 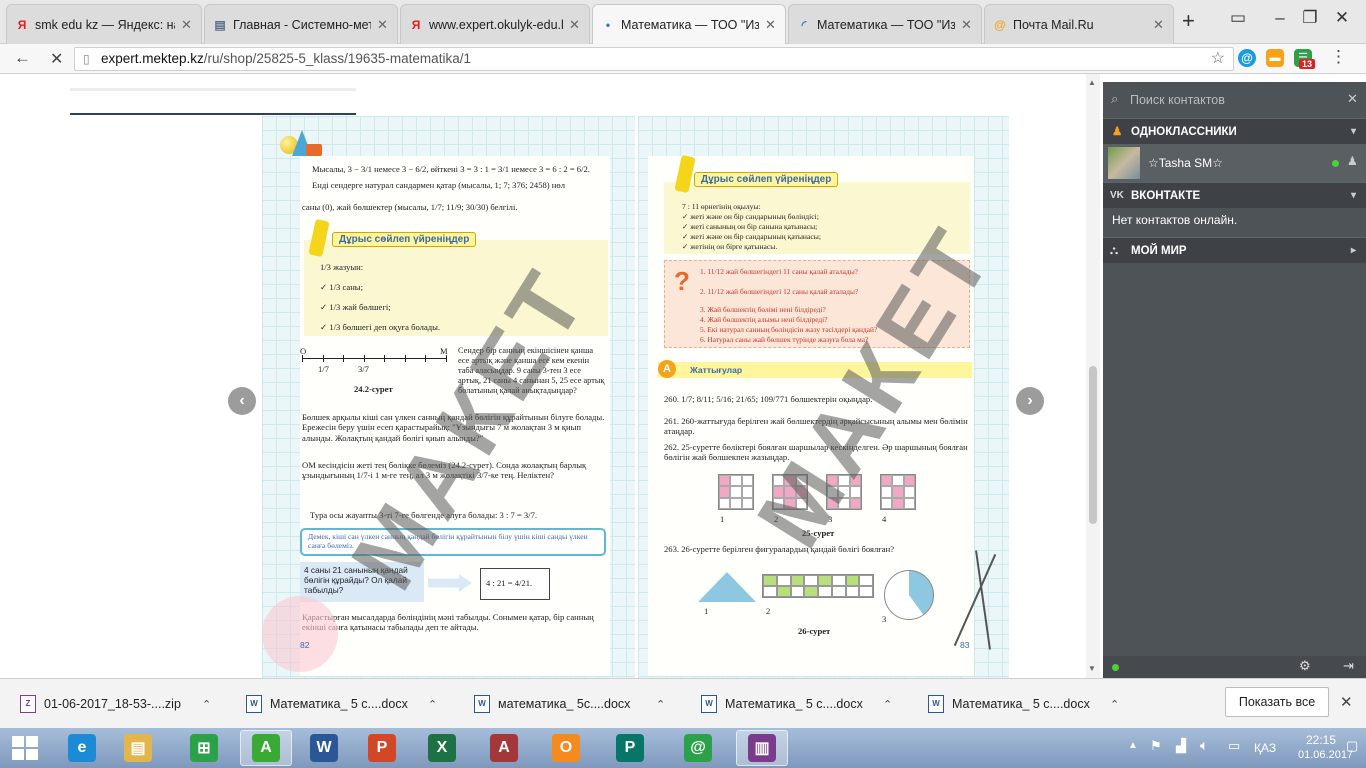 I want to click on scroll-thumb, so click(x=1093, y=445).